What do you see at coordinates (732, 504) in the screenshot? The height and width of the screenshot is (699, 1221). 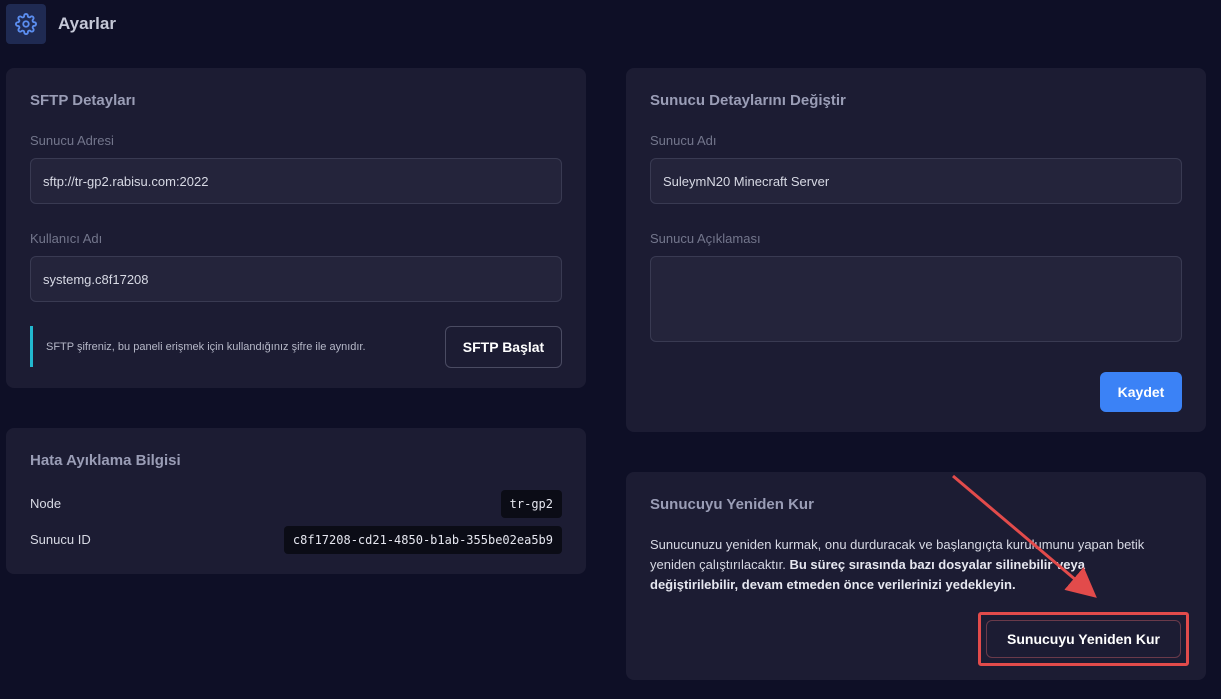 I see `reinstall-title: Sunucuyu Yeniden Kur` at bounding box center [732, 504].